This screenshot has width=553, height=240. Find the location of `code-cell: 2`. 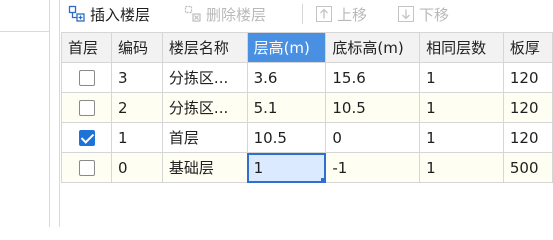

code-cell: 2 is located at coordinates (137, 107).